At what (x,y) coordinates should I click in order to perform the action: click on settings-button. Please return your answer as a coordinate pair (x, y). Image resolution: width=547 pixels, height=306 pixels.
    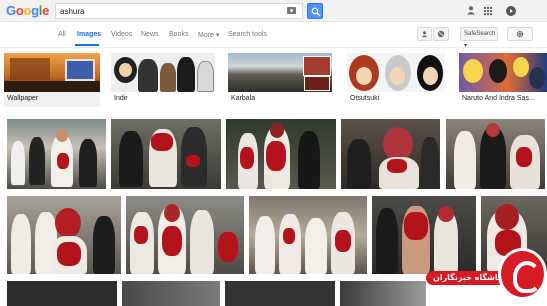
    Looking at the image, I should click on (520, 34).